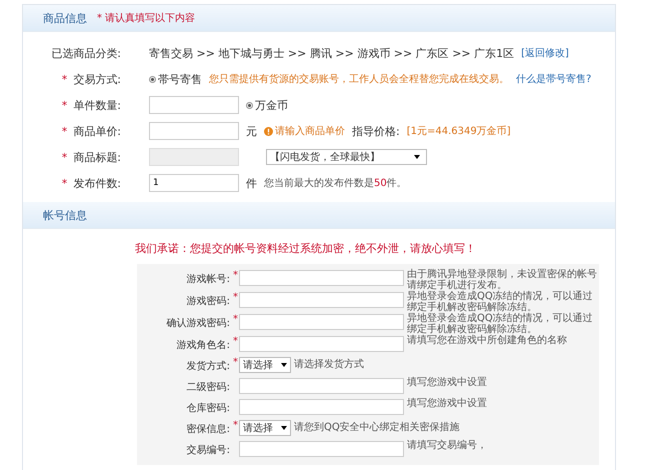 The image size is (650, 470). I want to click on field-label: 确认游戏密码:, so click(198, 323).